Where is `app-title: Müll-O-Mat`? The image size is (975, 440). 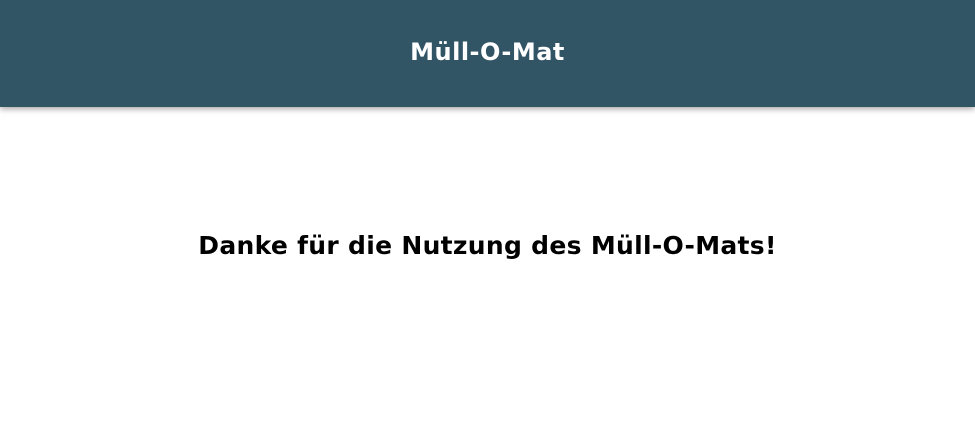
app-title: Müll-O-Mat is located at coordinates (487, 51).